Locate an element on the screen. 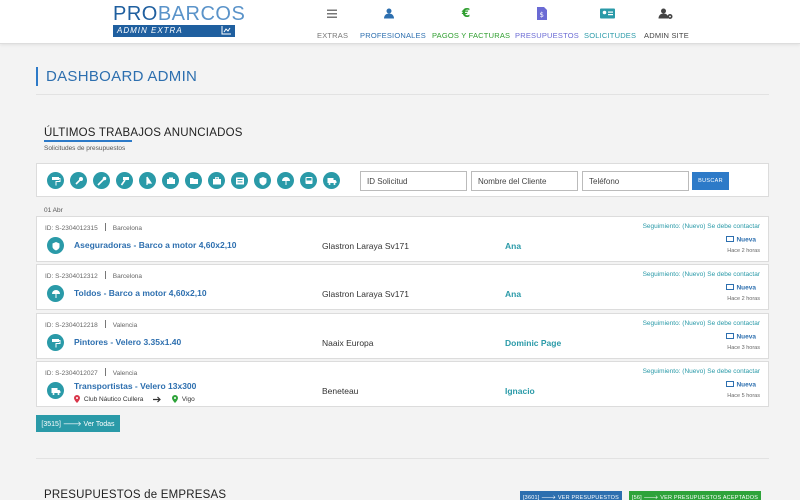 Image resolution: width=800 pixels, height=500 pixels. id-card-icon is located at coordinates (607, 13).